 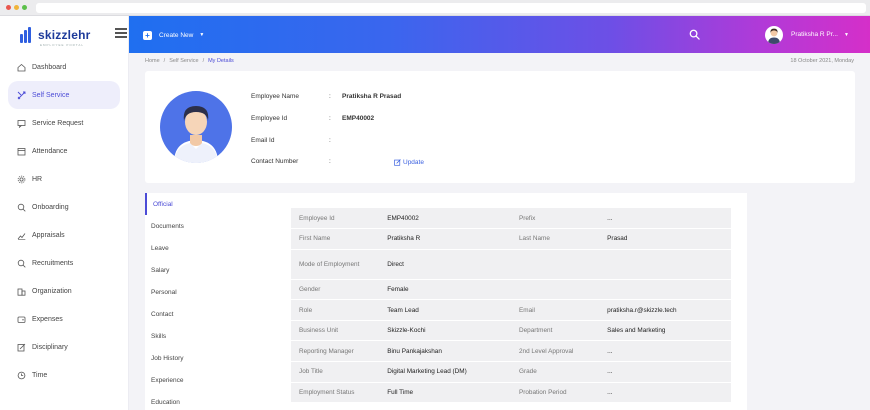 I want to click on app-logo: skizzlehr, so click(x=55, y=35).